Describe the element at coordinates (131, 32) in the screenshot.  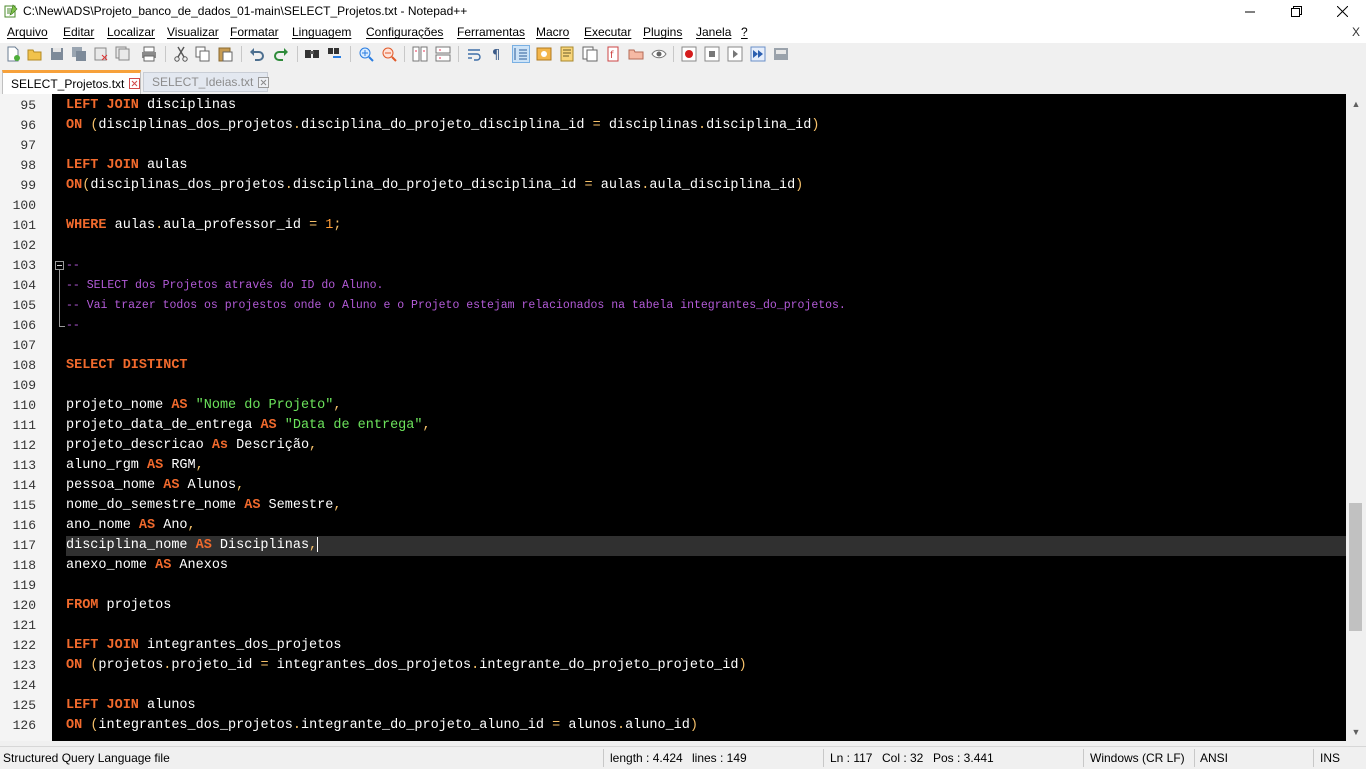
I see `menu-localizar: Localizar` at that location.